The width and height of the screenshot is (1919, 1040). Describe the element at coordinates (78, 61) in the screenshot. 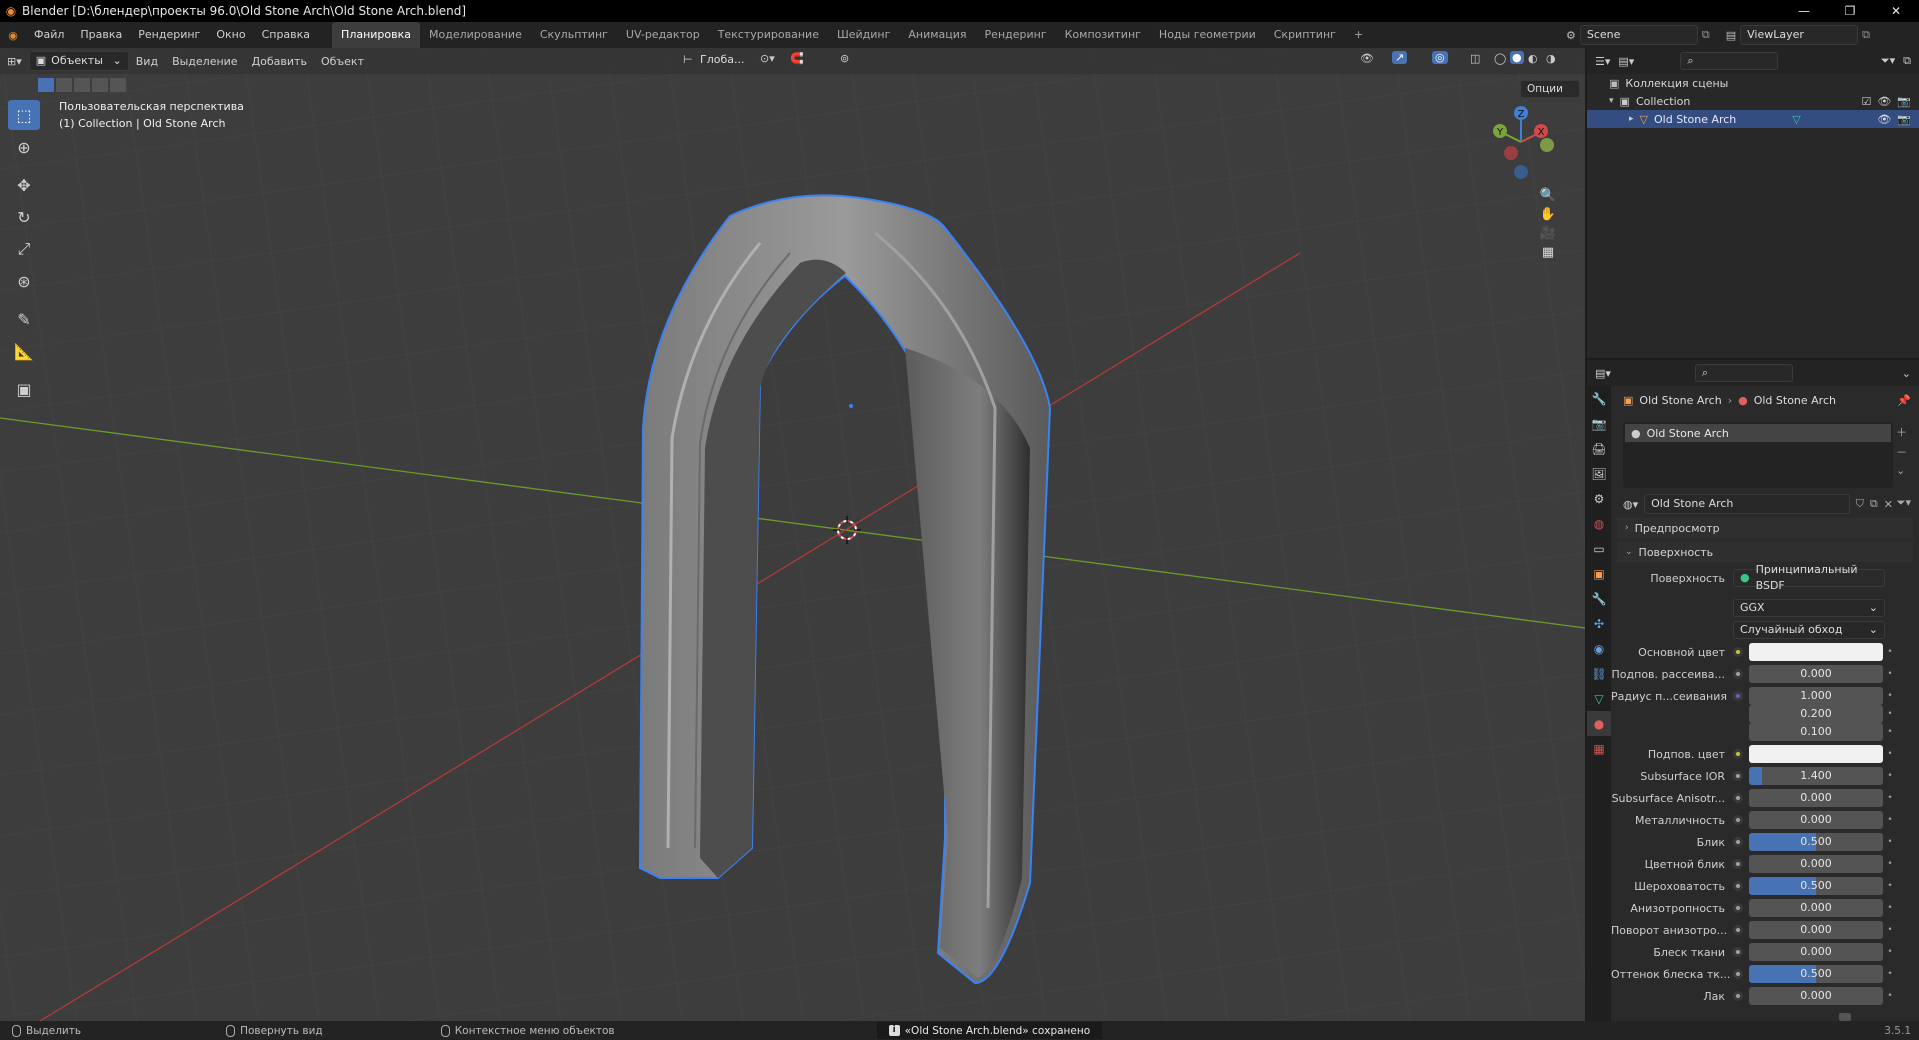

I see `mode-selector: ▣ Объекты ⌄` at that location.